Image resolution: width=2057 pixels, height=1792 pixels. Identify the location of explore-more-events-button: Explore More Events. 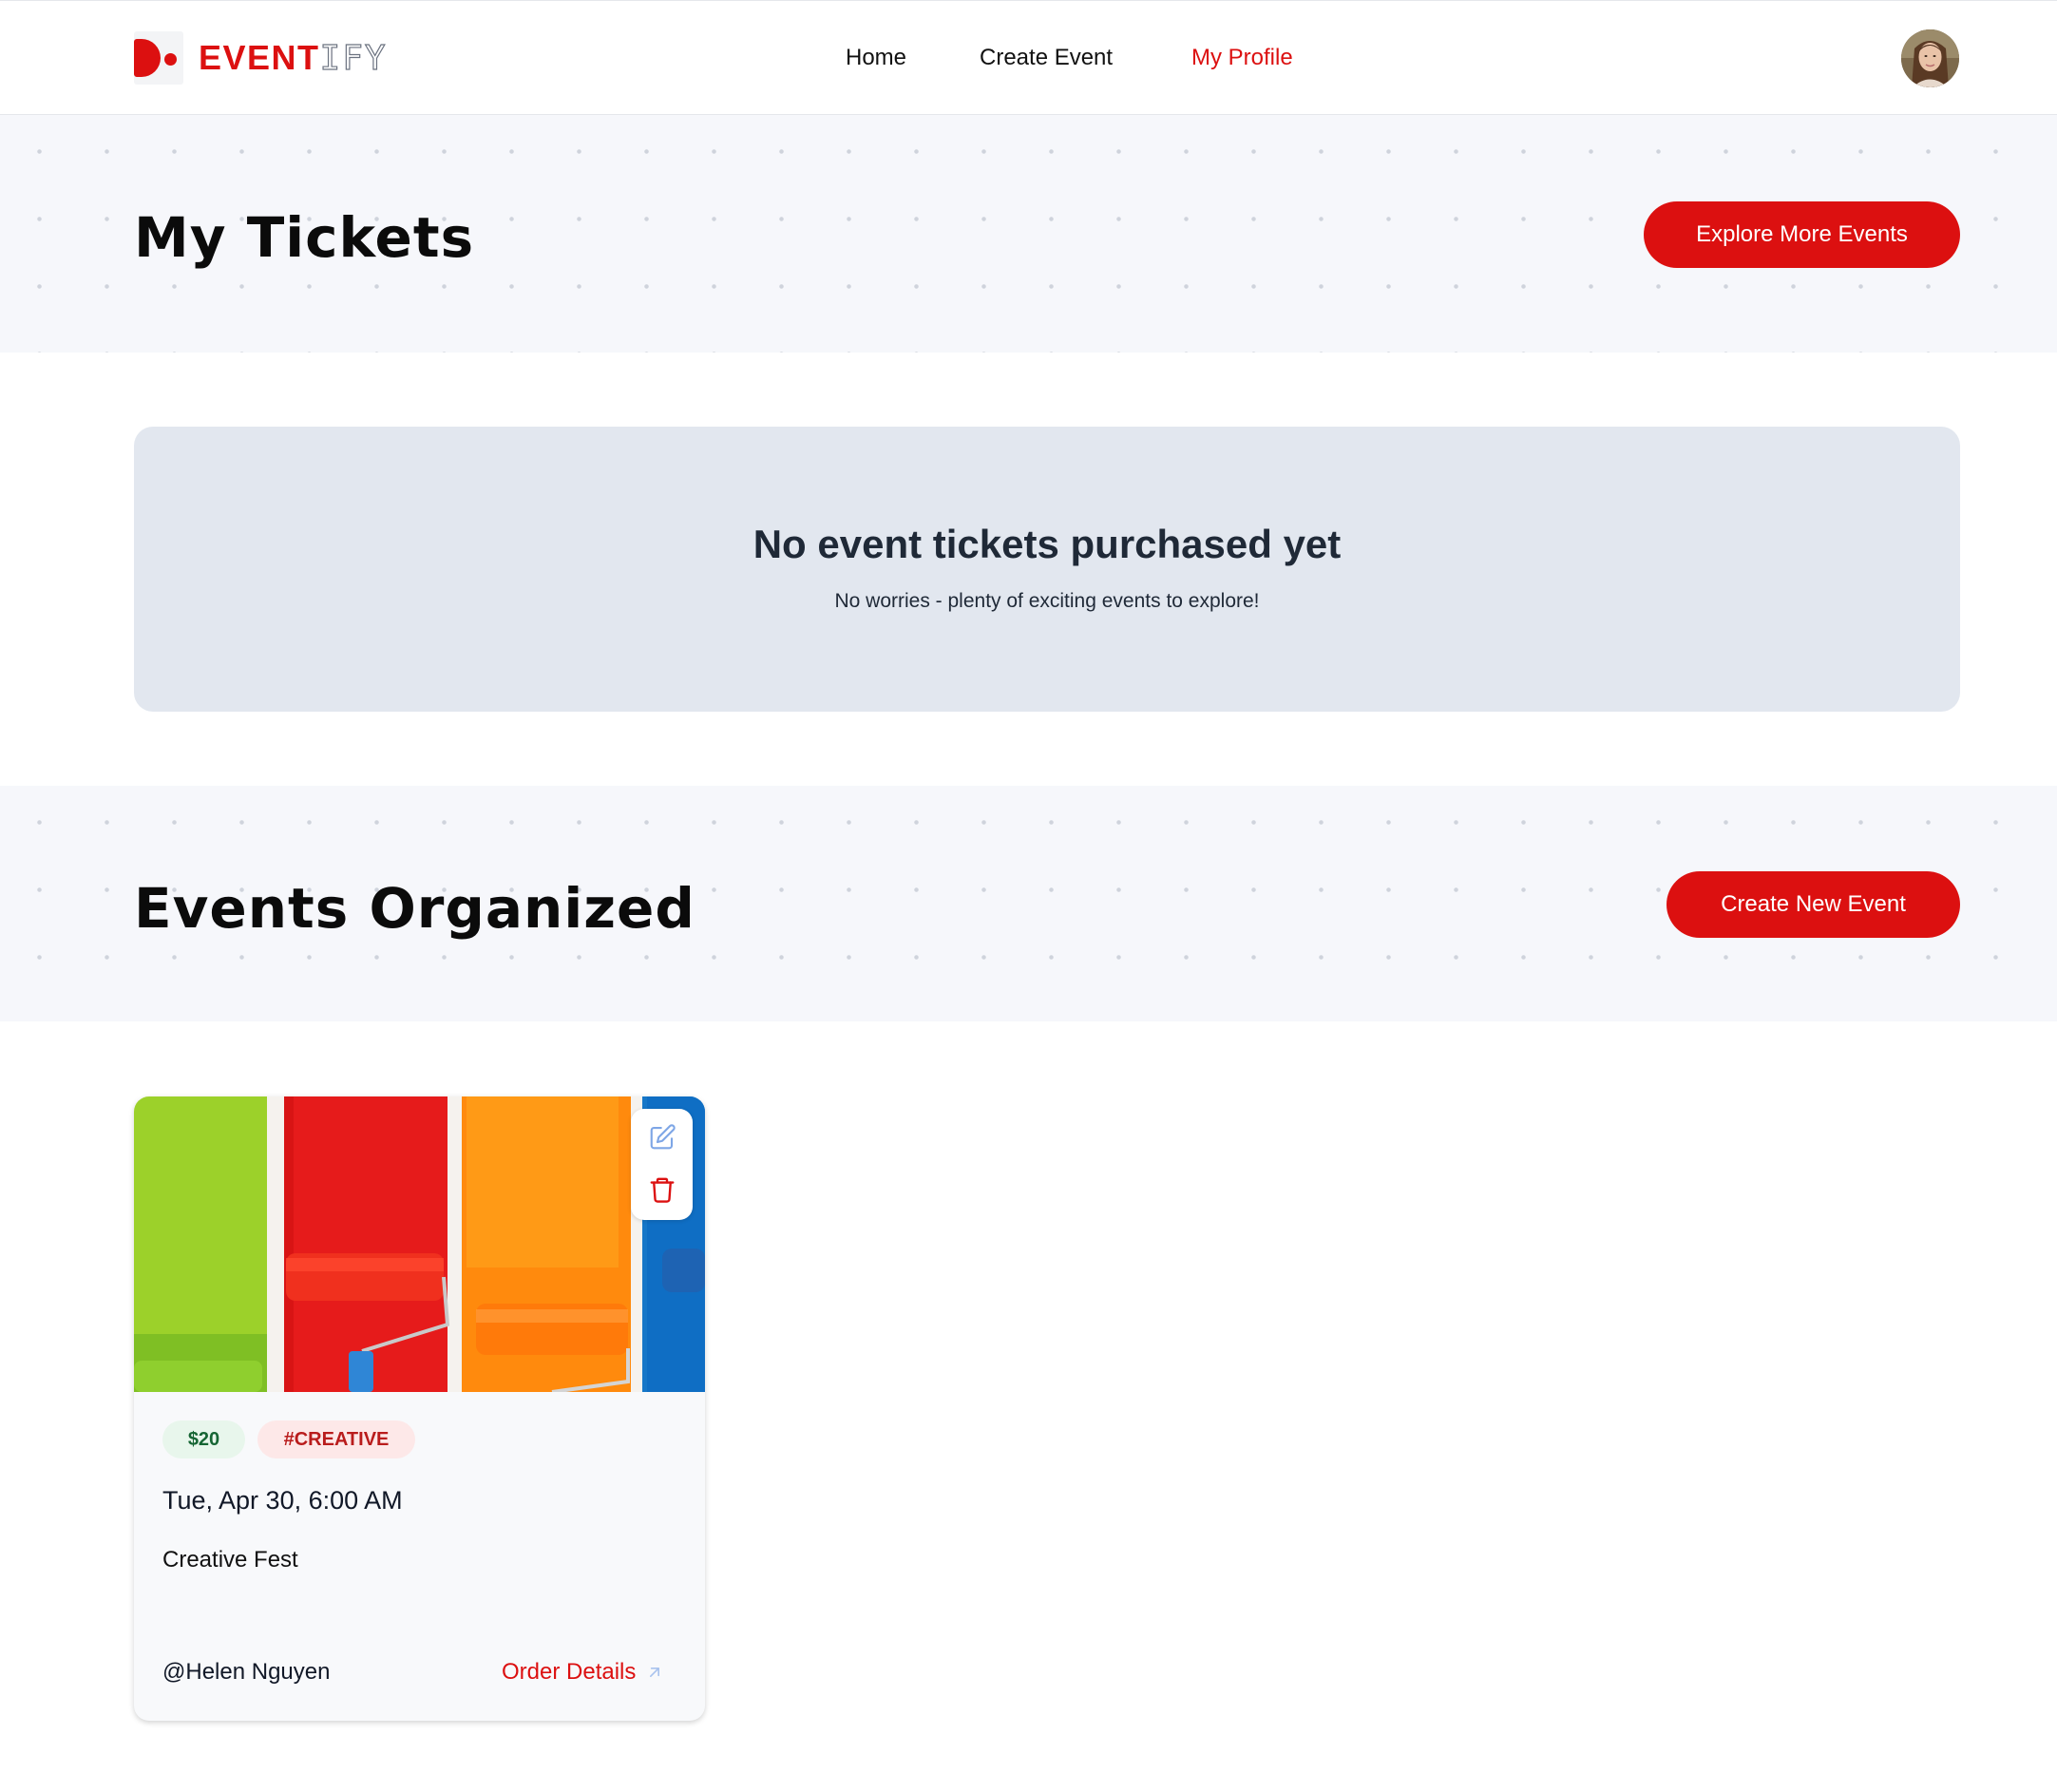
(1802, 235).